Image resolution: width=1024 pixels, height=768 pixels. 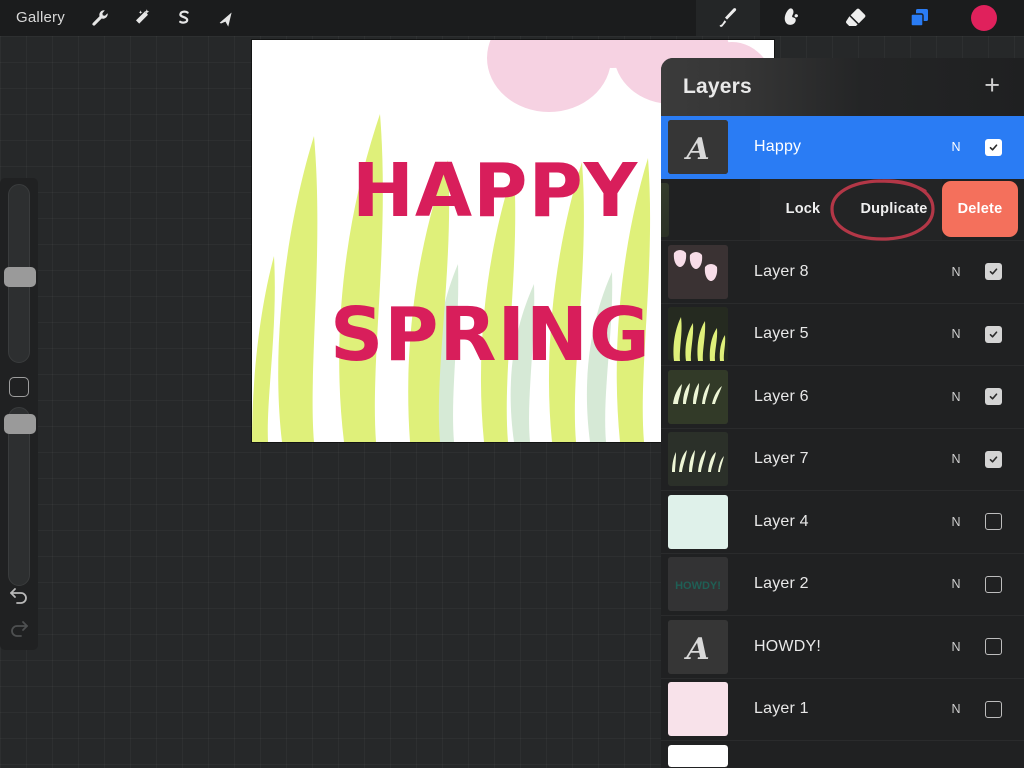 What do you see at coordinates (512, 18) in the screenshot?
I see `top-toolbar: Gallery` at bounding box center [512, 18].